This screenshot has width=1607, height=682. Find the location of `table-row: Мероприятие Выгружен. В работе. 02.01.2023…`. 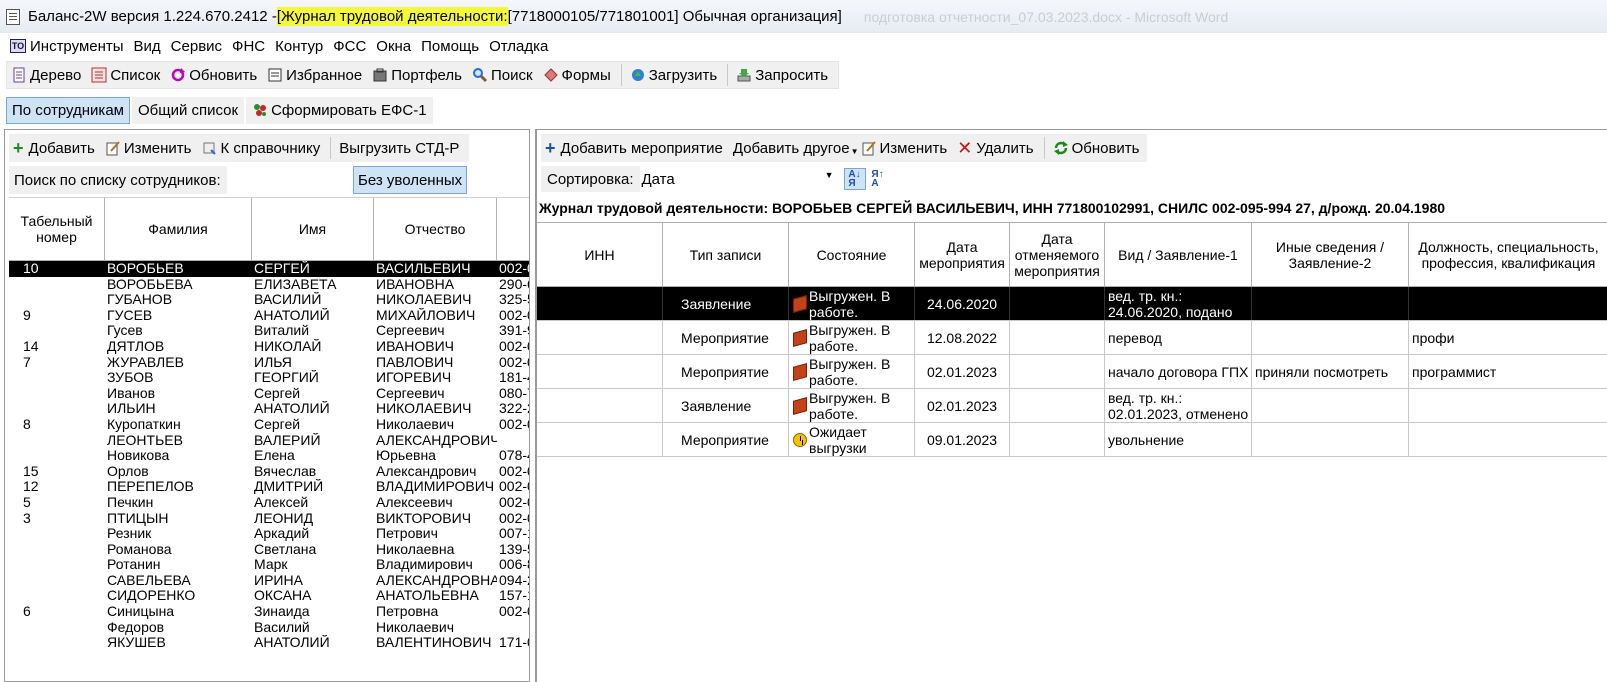

table-row: Мероприятие Выгружен. В работе. 02.01.2023… is located at coordinates (1072, 372).